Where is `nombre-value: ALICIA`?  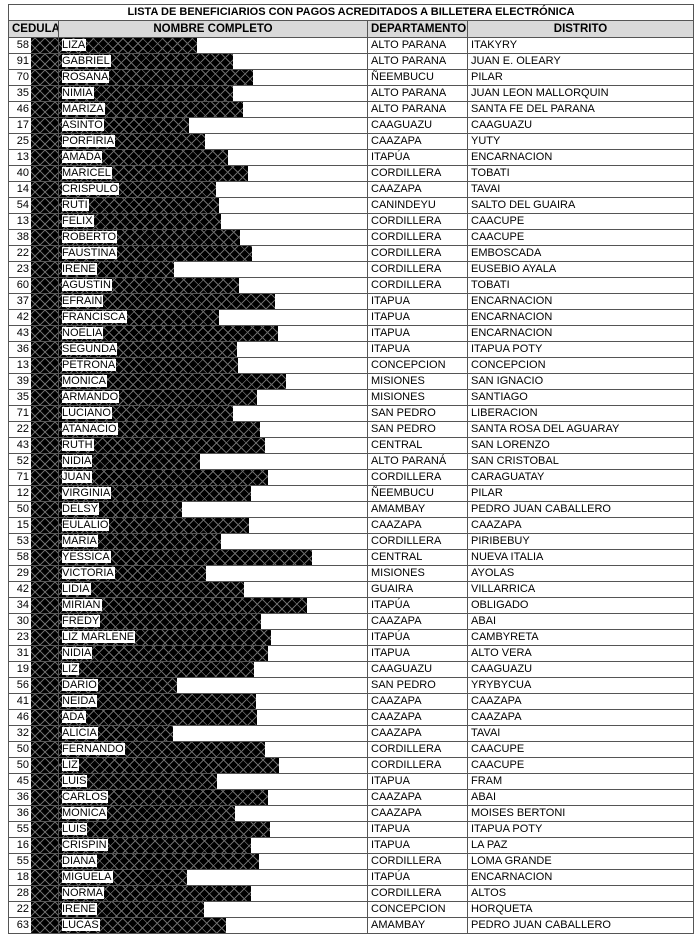 nombre-value: ALICIA is located at coordinates (80, 733).